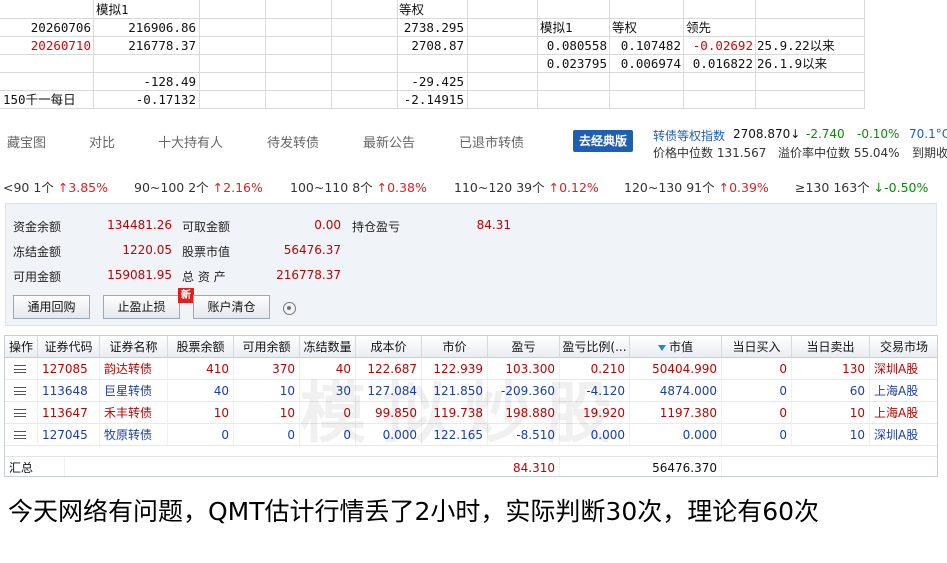 This screenshot has height=563, width=947. I want to click on col-header-pnl: 盈亏, so click(524, 347).